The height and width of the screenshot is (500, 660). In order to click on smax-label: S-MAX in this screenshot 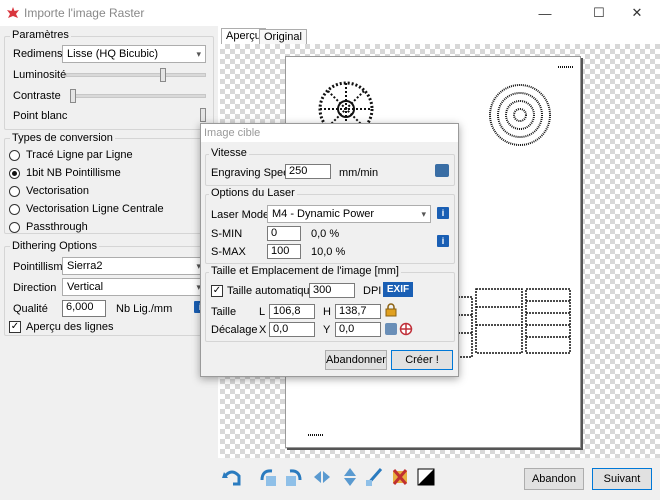, I will do `click(228, 252)`.